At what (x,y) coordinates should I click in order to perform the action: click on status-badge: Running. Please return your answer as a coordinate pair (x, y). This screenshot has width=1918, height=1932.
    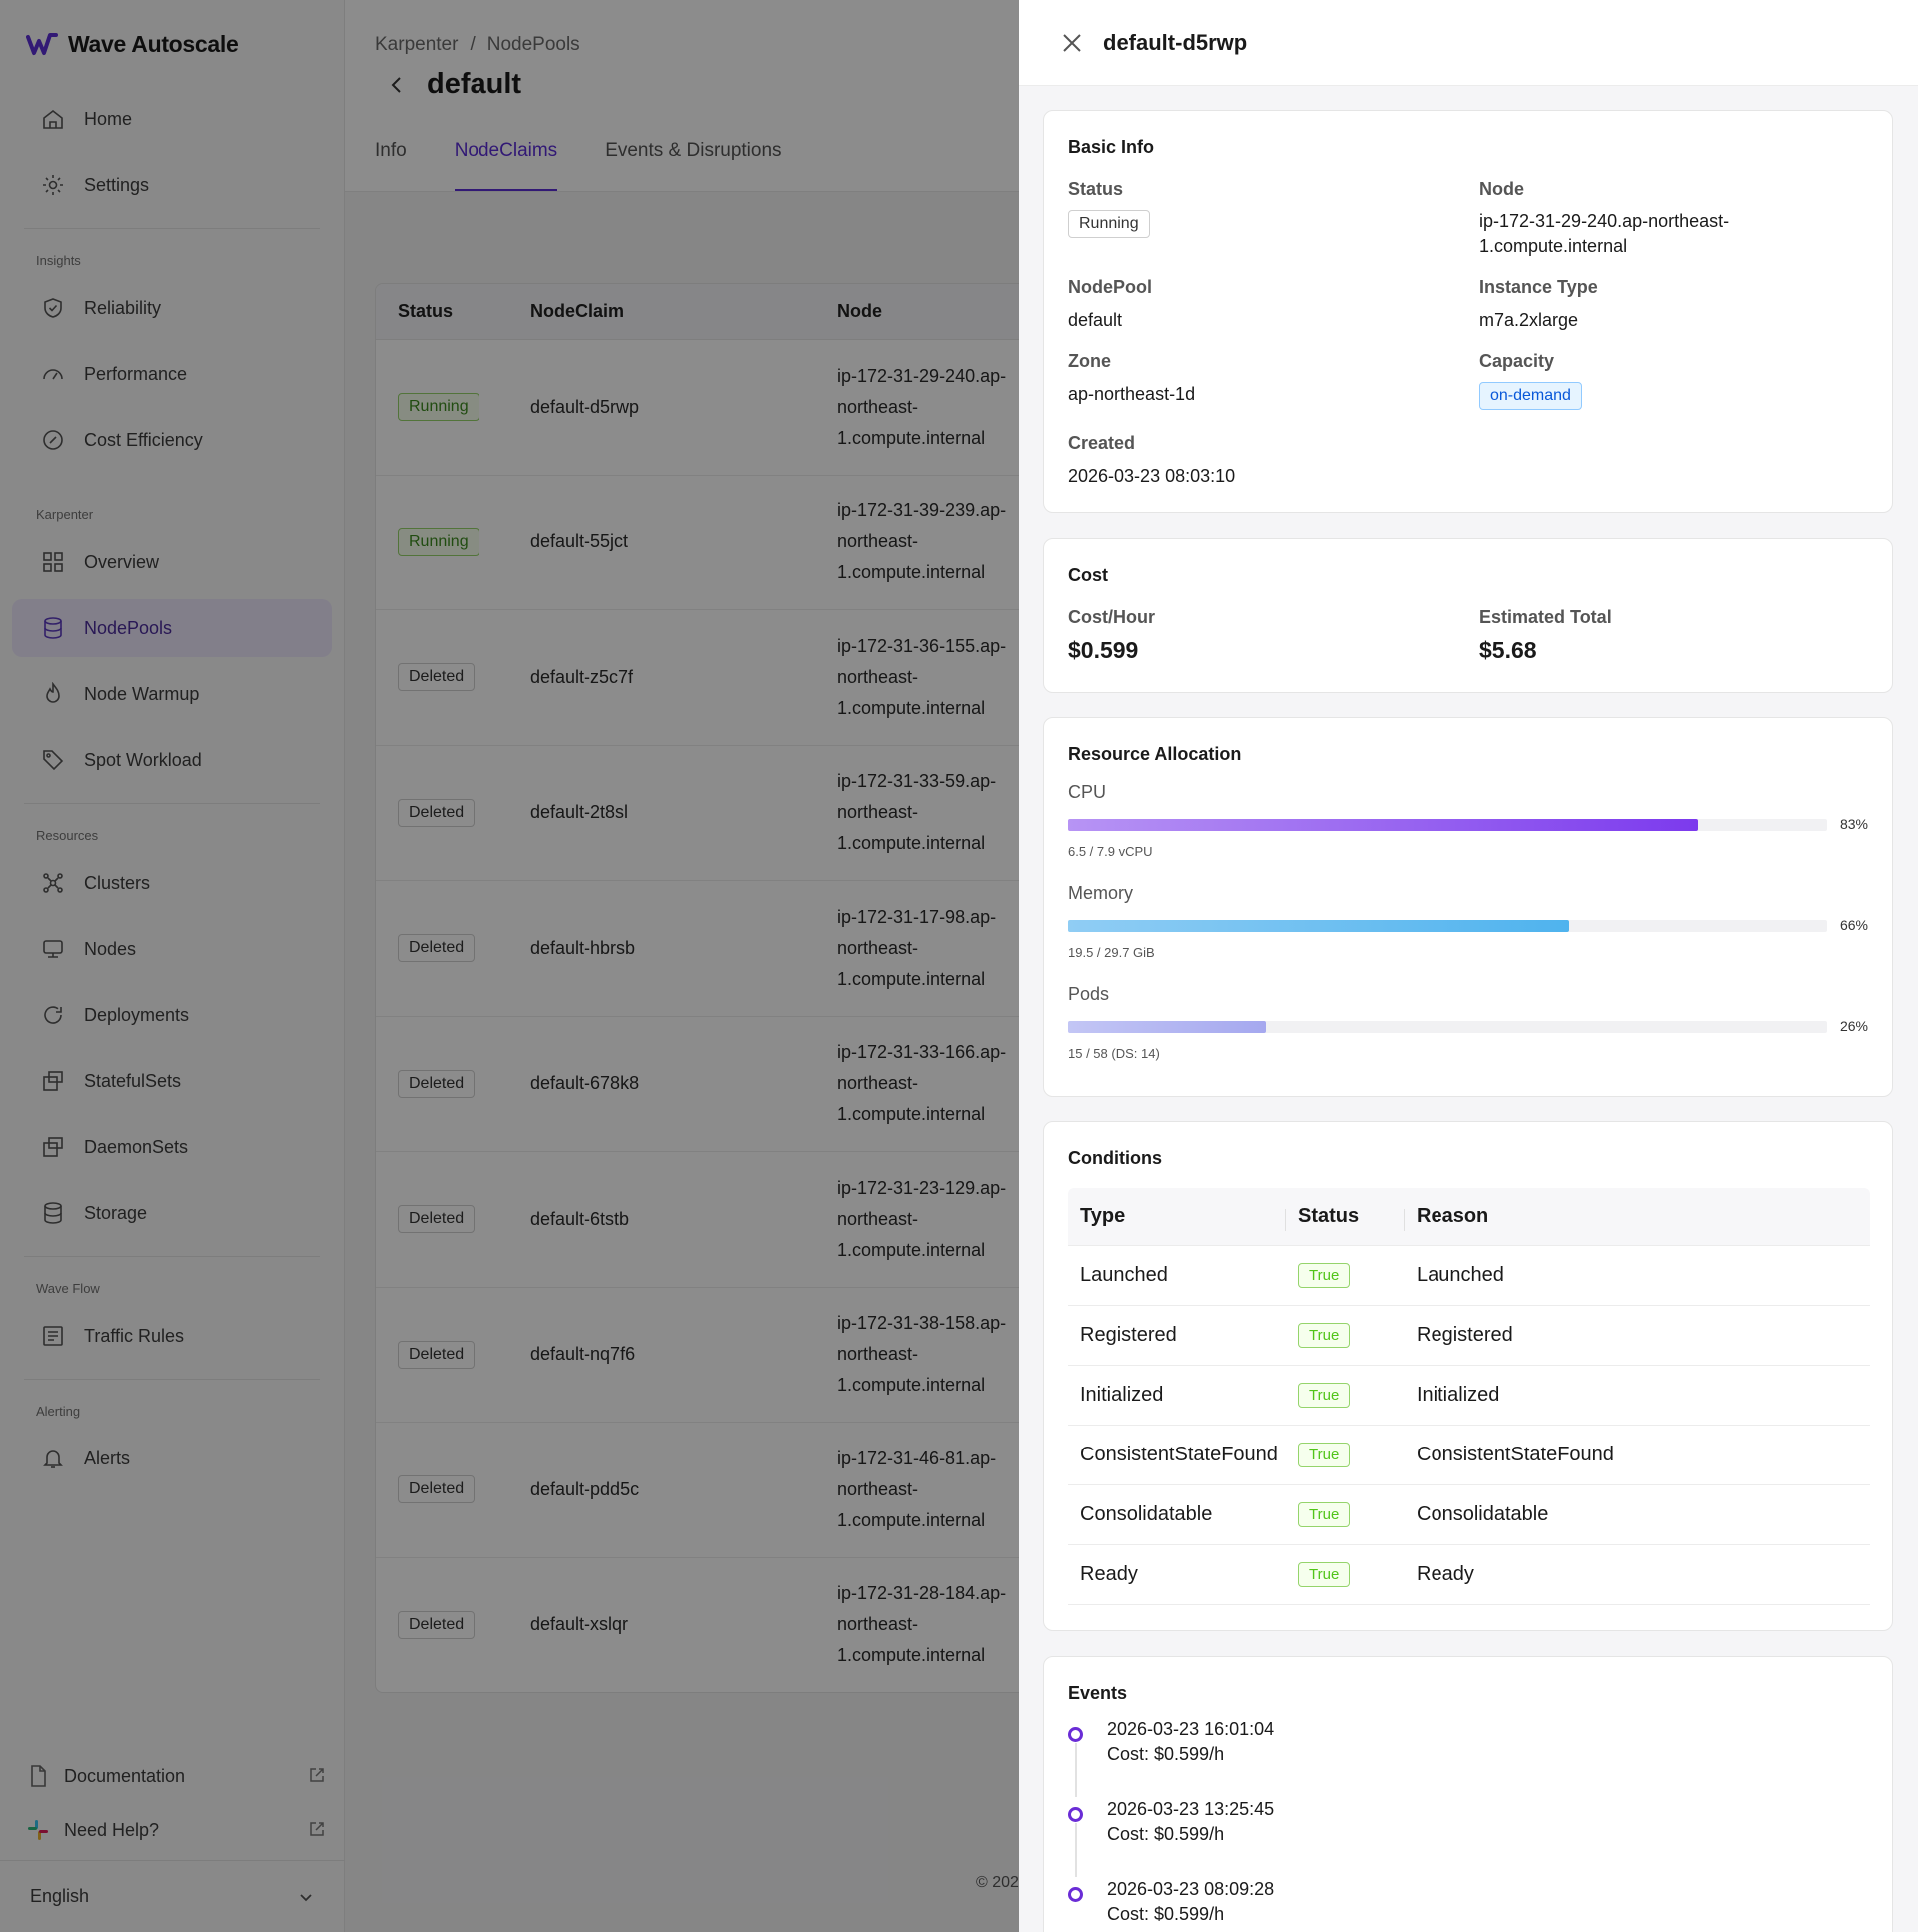
    Looking at the image, I should click on (1109, 224).